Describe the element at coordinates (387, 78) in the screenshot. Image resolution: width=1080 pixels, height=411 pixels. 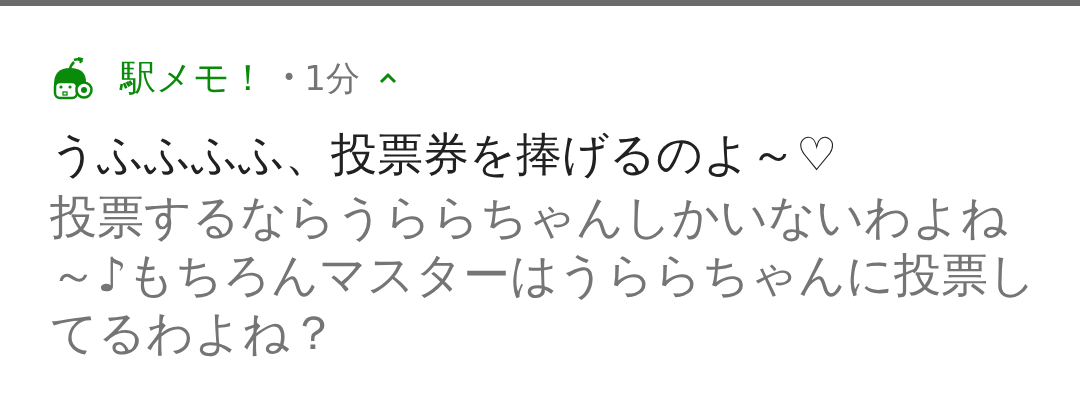
I see `chevron-icon` at that location.